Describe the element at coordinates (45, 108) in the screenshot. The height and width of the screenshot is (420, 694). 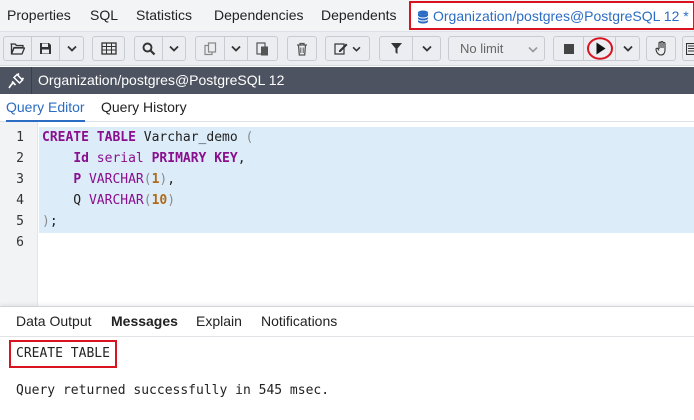
I see `tab-query-editor: Query Editor` at that location.